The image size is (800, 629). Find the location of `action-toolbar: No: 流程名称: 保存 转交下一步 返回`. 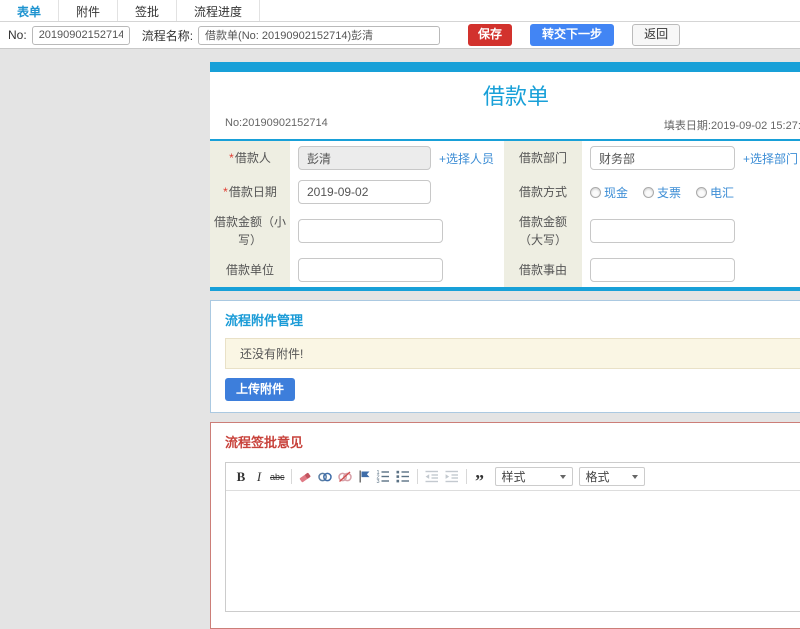

action-toolbar: No: 流程名称: 保存 转交下一步 返回 is located at coordinates (400, 35).